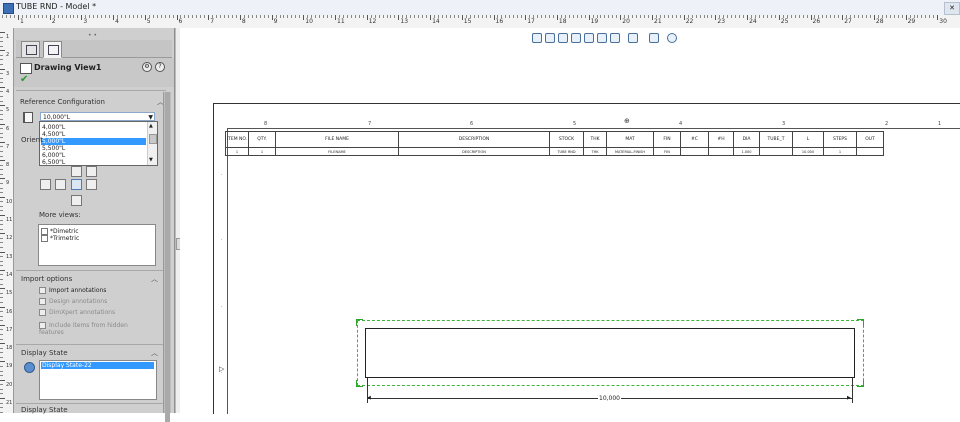 This screenshot has width=960, height=422. I want to click on appearance-icon, so click(672, 38).